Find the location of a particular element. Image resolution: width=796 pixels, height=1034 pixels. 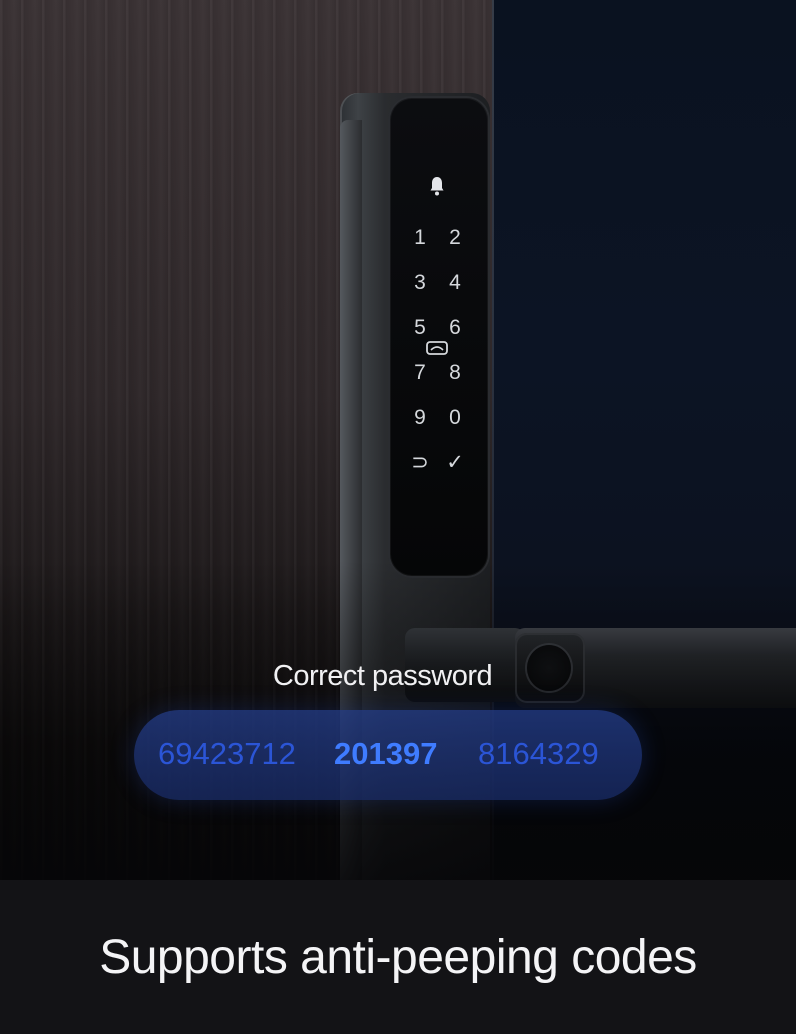

keypad-key-2: 2 is located at coordinates (455, 237).